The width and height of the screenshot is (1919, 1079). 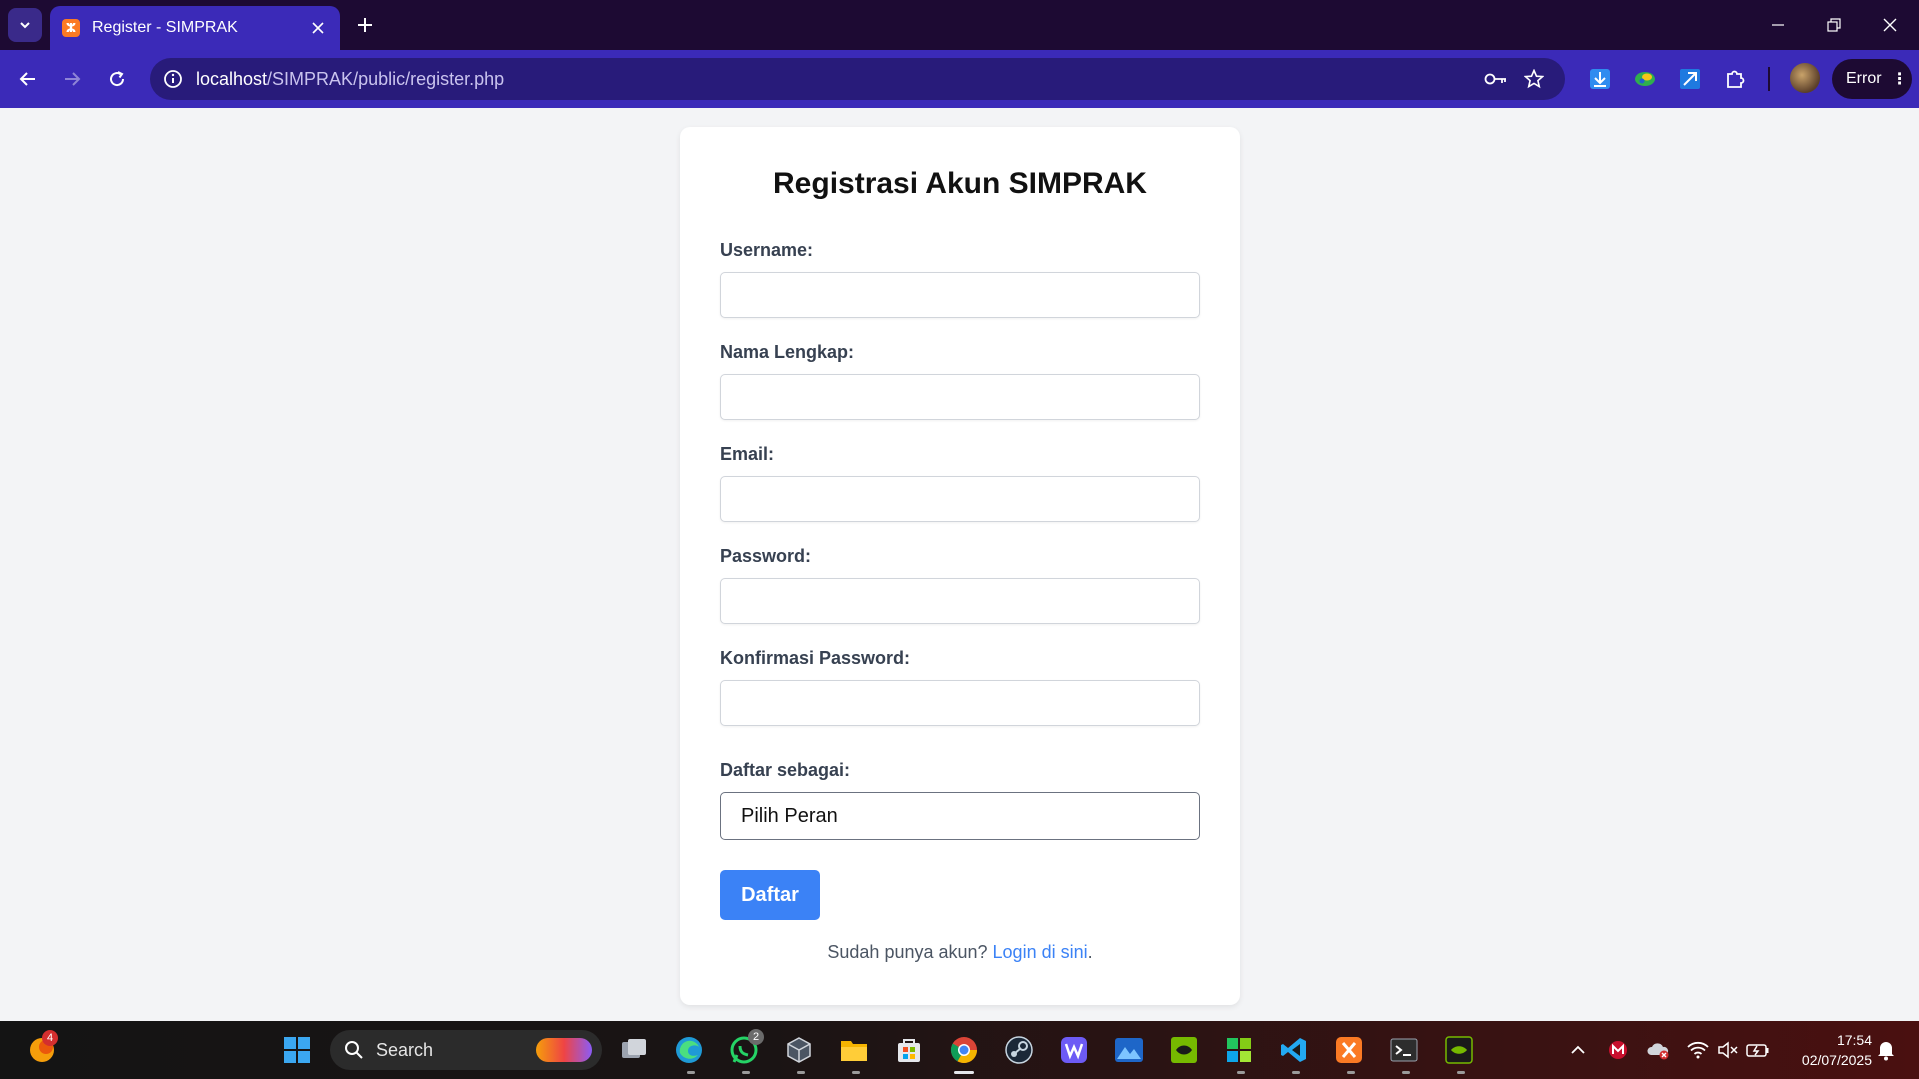 What do you see at coordinates (297, 1050) in the screenshot?
I see `start-windows-icon` at bounding box center [297, 1050].